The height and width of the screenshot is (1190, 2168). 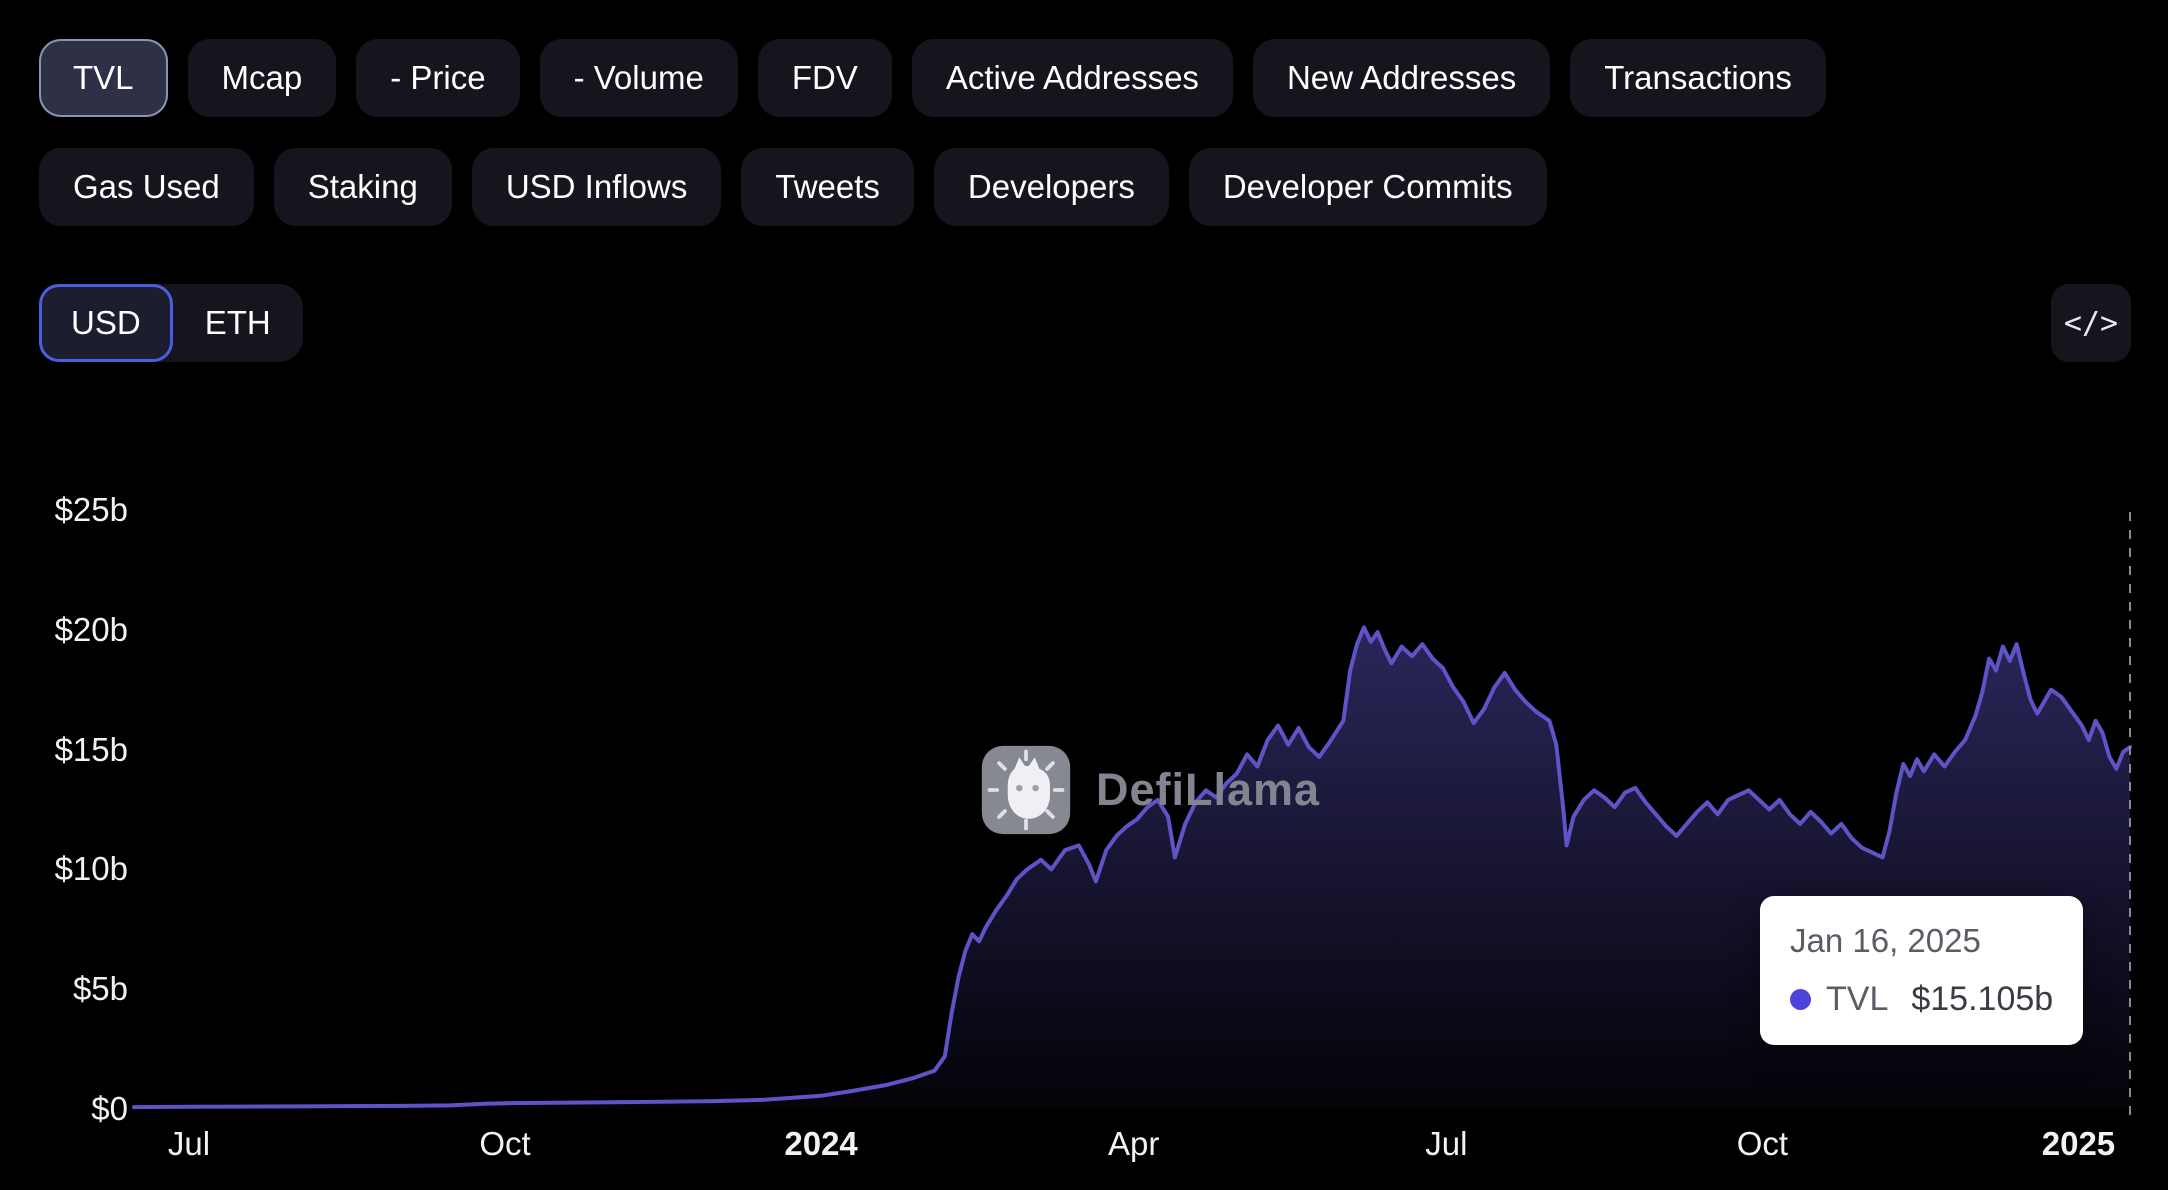 What do you see at coordinates (100, 989) in the screenshot?
I see `y-tick-label: $5b` at bounding box center [100, 989].